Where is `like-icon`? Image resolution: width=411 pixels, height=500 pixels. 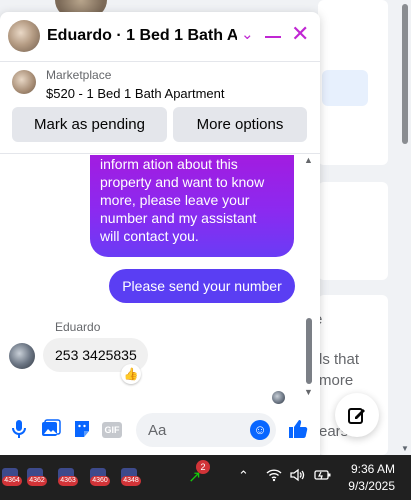 like-icon is located at coordinates (298, 430).